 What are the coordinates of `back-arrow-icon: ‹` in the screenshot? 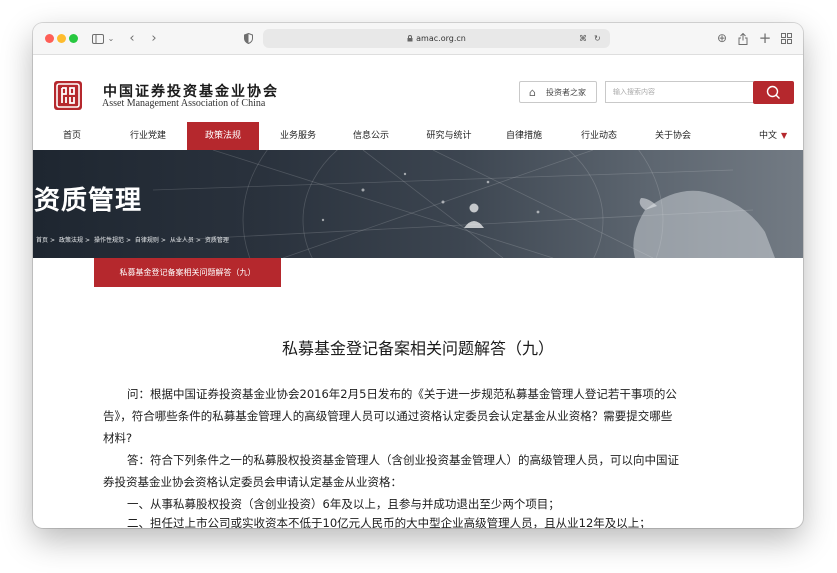 It's located at (132, 38).